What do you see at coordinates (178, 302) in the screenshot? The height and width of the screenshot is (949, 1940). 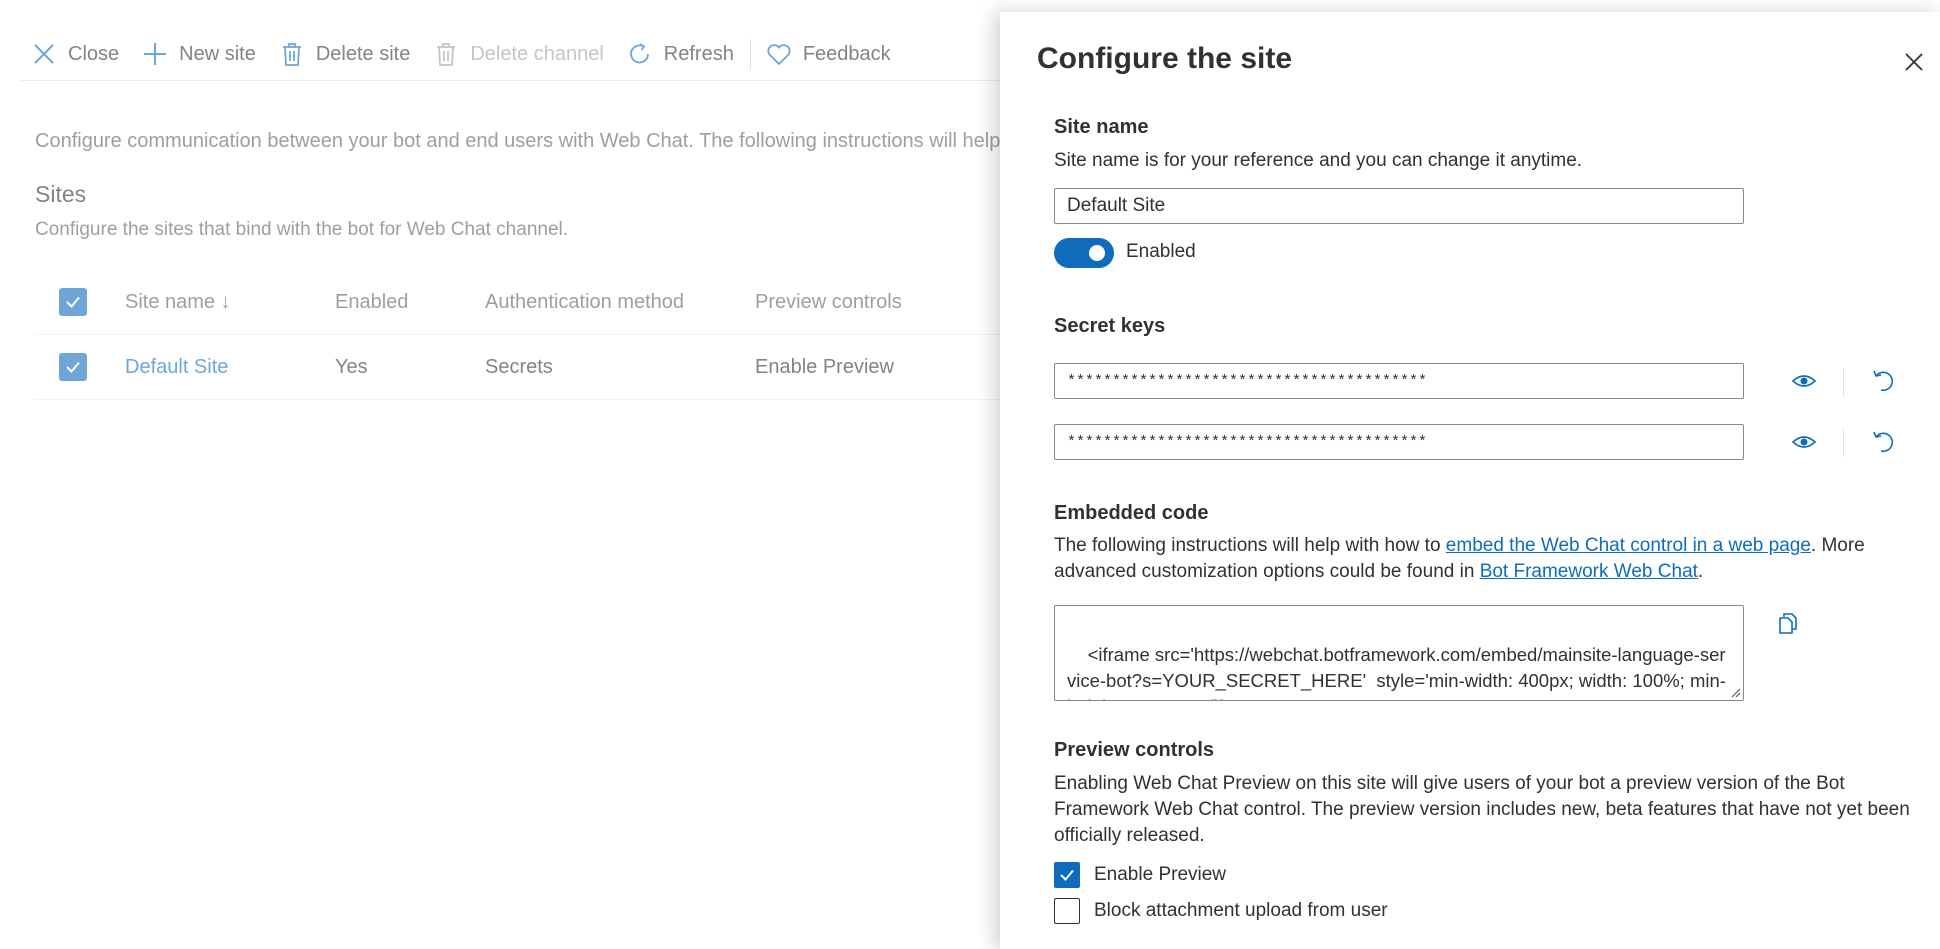 I see `column-header-site-name: Site name ↓` at bounding box center [178, 302].